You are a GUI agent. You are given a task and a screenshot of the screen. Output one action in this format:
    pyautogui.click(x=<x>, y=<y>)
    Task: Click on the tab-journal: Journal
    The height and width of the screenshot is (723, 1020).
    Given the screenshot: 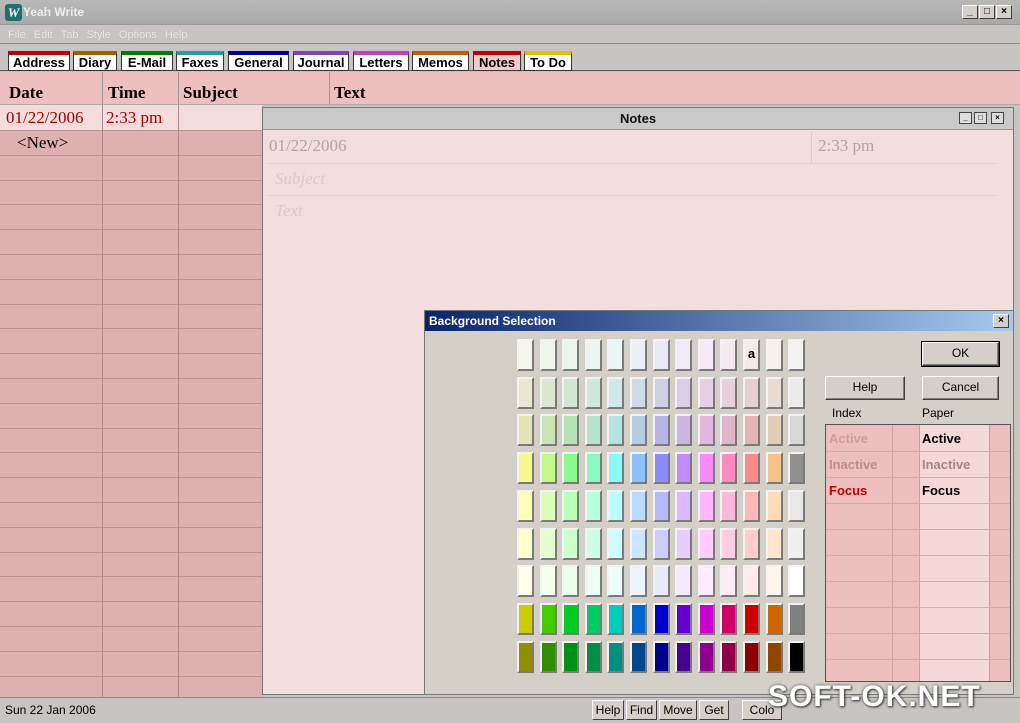 What is the action you would take?
    pyautogui.click(x=321, y=61)
    